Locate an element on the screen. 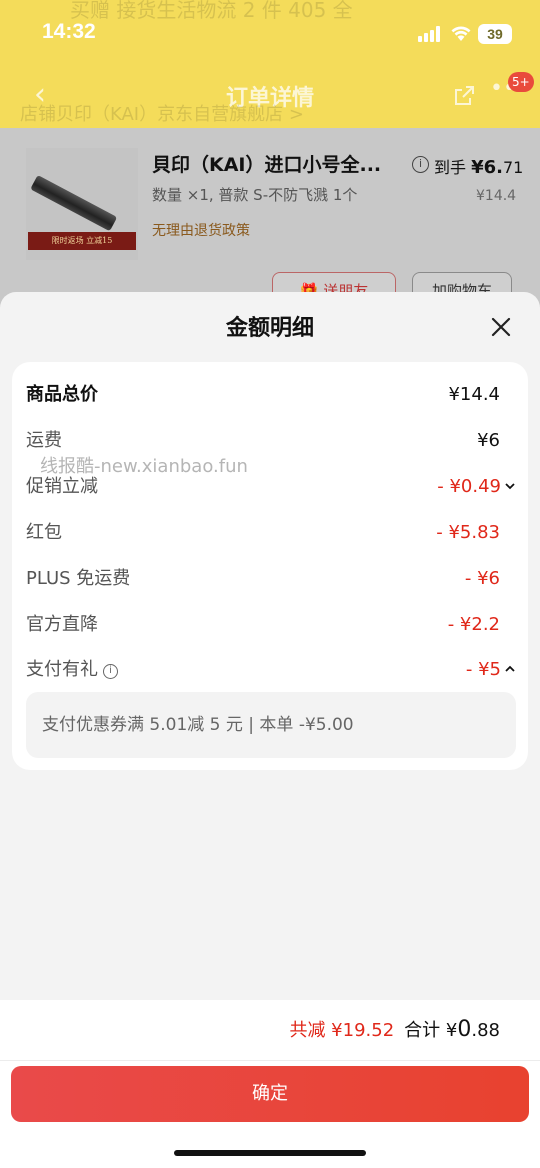 The height and width of the screenshot is (1168, 540). row-value: - ¥0.49 is located at coordinates (469, 486).